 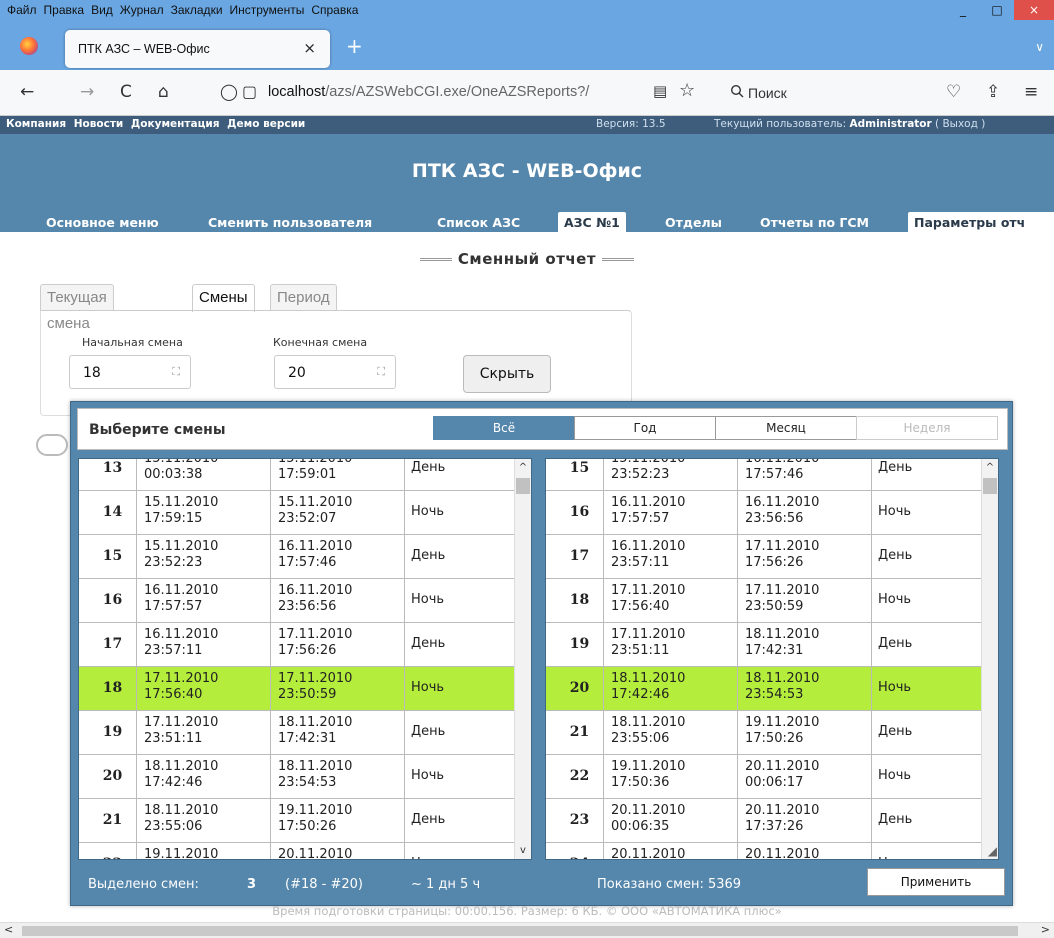 What do you see at coordinates (249, 91) in the screenshot?
I see `page-info-icon: ▢` at bounding box center [249, 91].